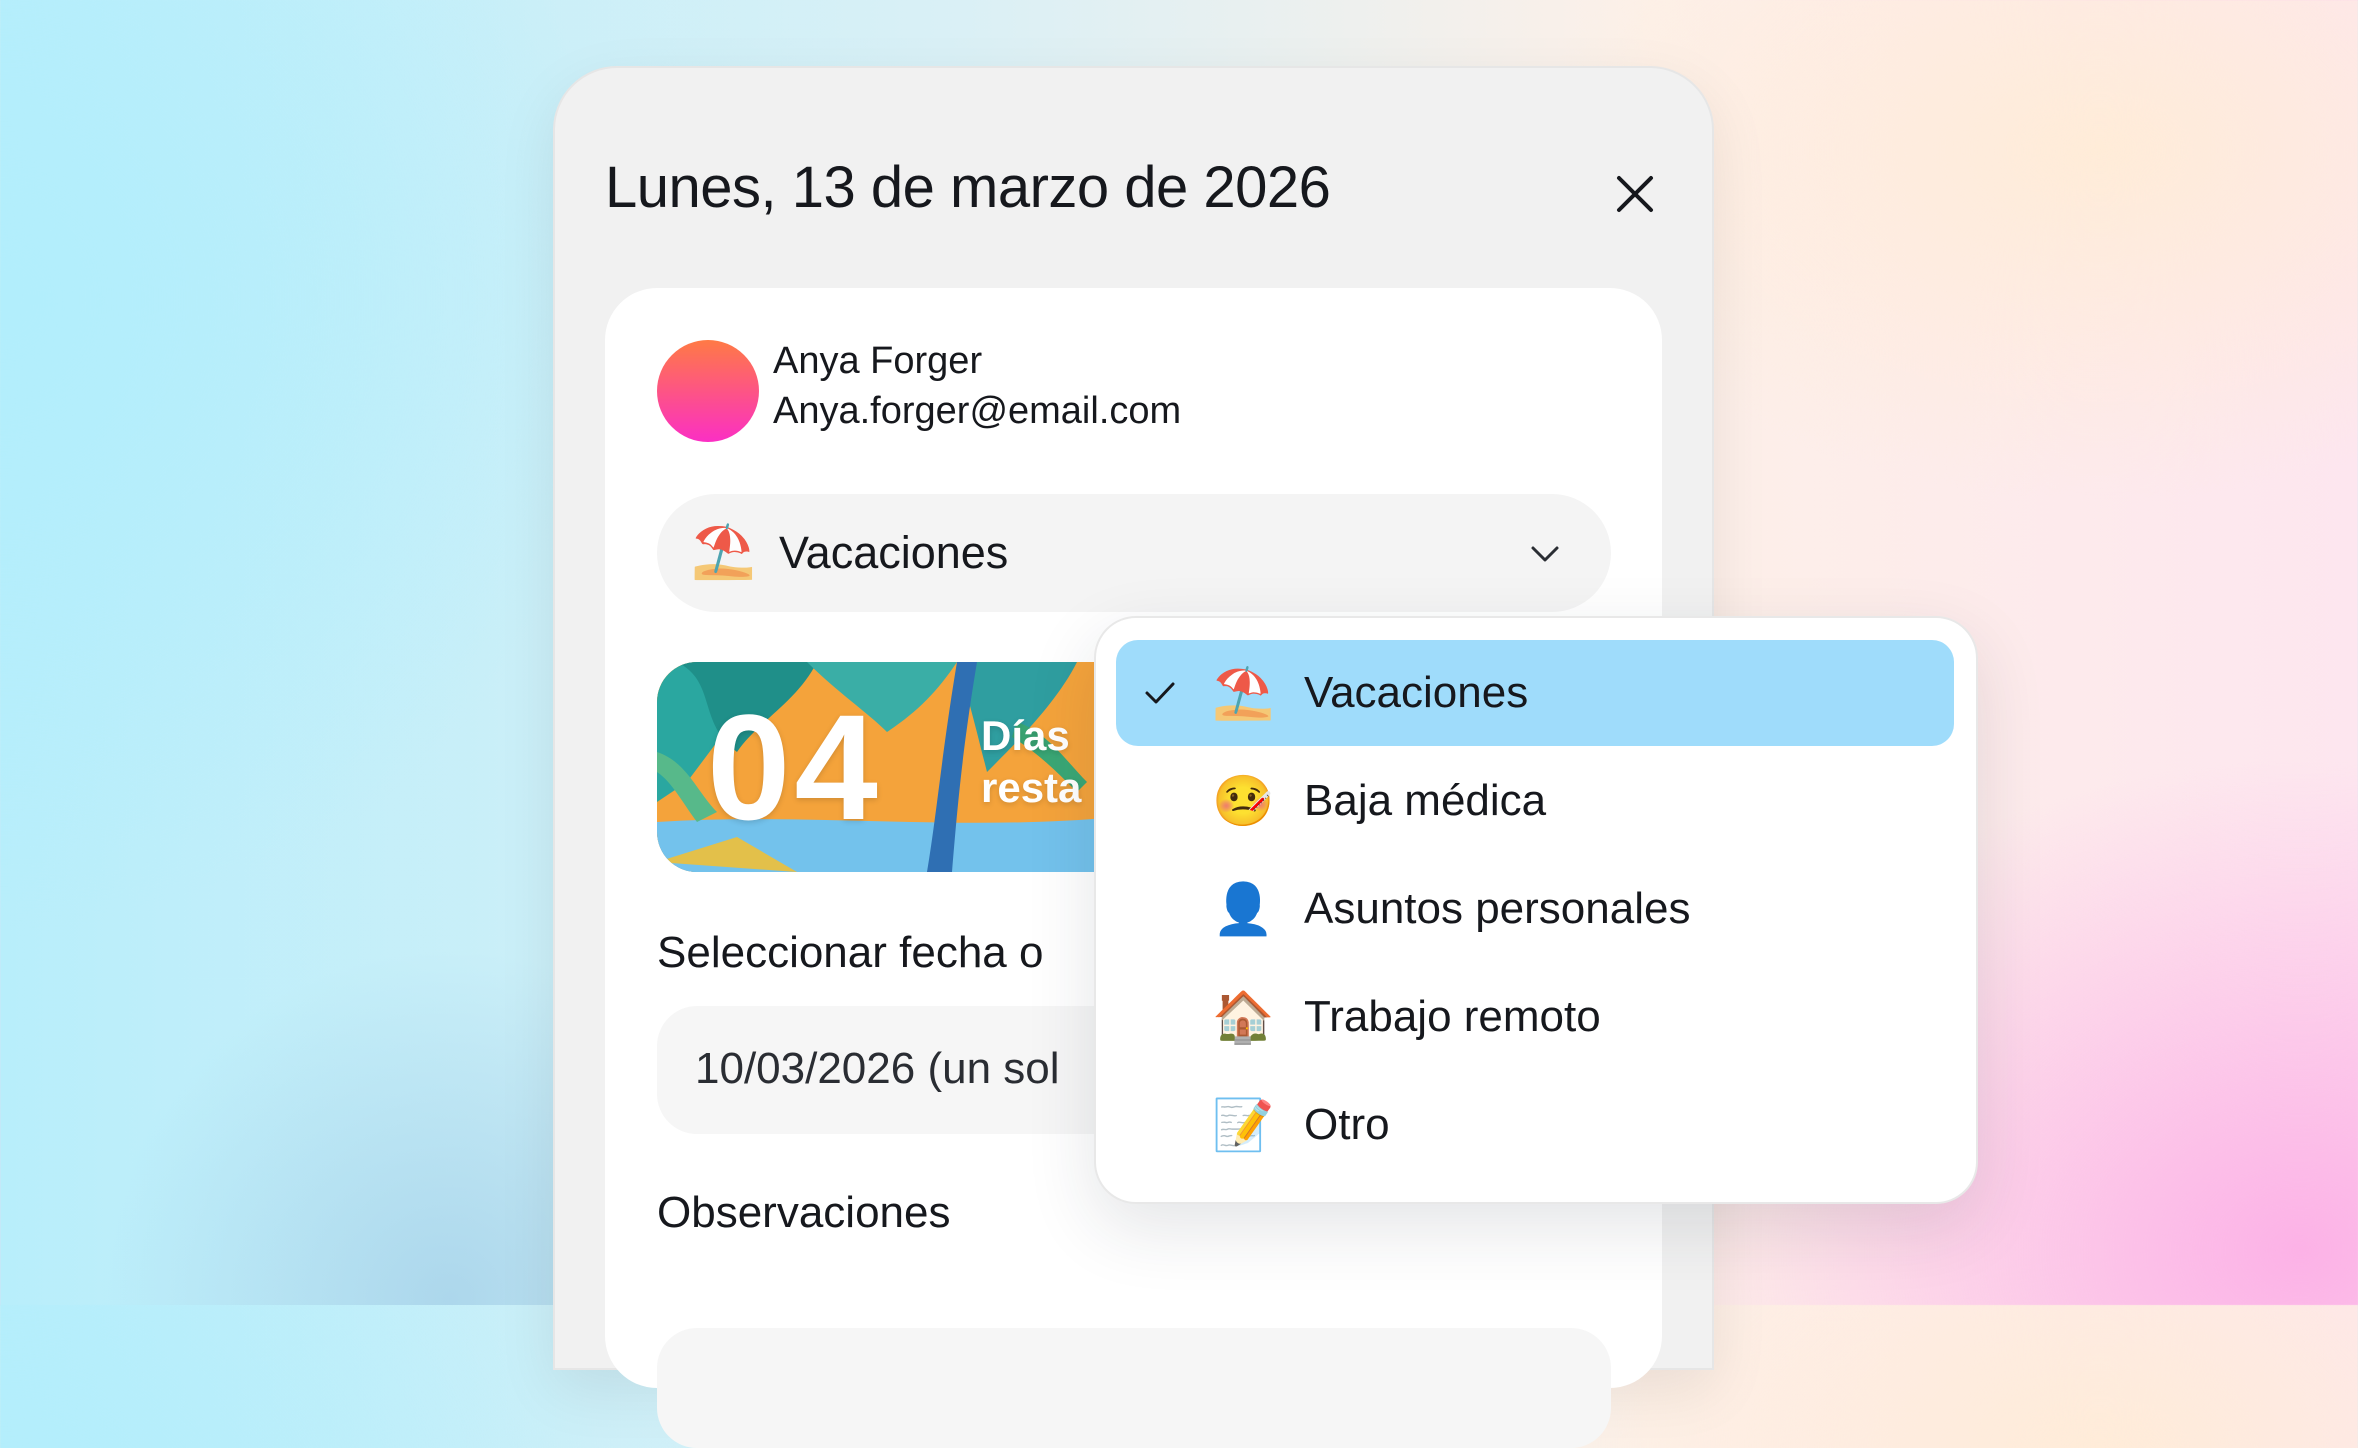 The image size is (2358, 1448). What do you see at coordinates (977, 411) in the screenshot?
I see `user-email: Anya.forger@email.com` at bounding box center [977, 411].